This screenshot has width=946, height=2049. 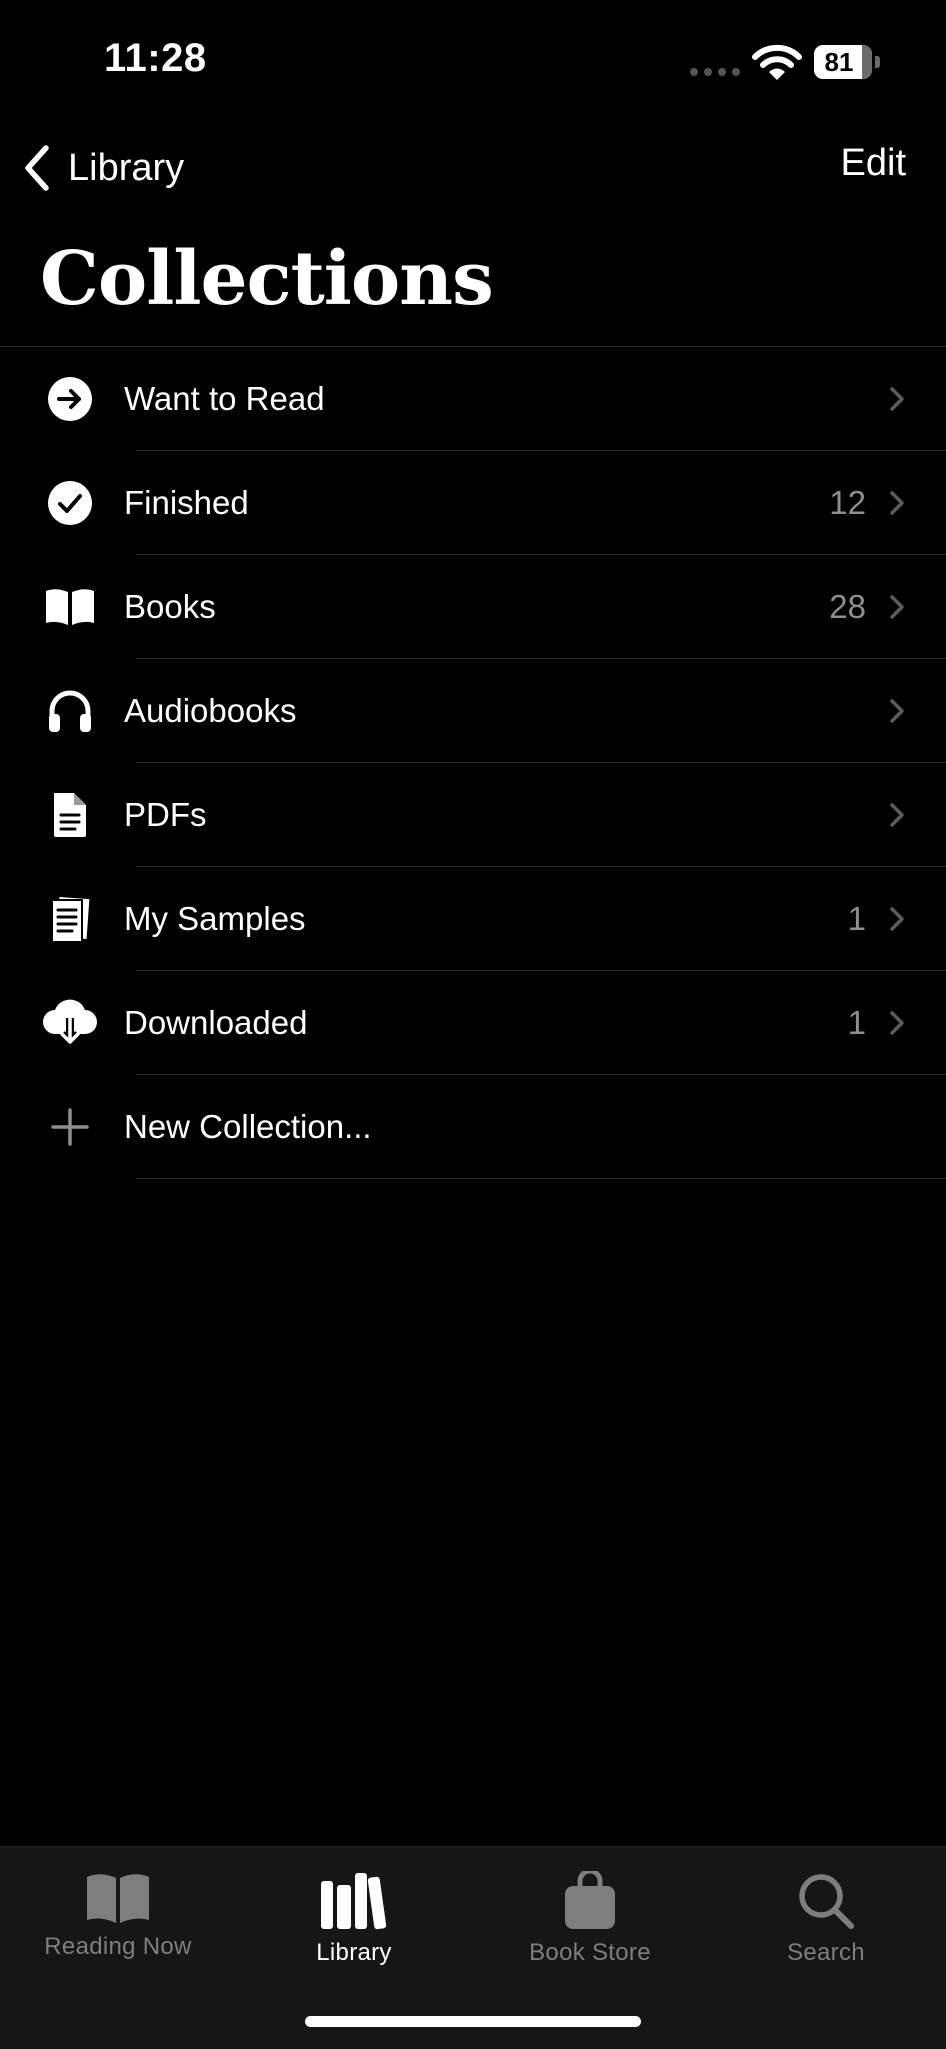 What do you see at coordinates (473, 1023) in the screenshot?
I see `collection-row-downloaded: Downloaded 1` at bounding box center [473, 1023].